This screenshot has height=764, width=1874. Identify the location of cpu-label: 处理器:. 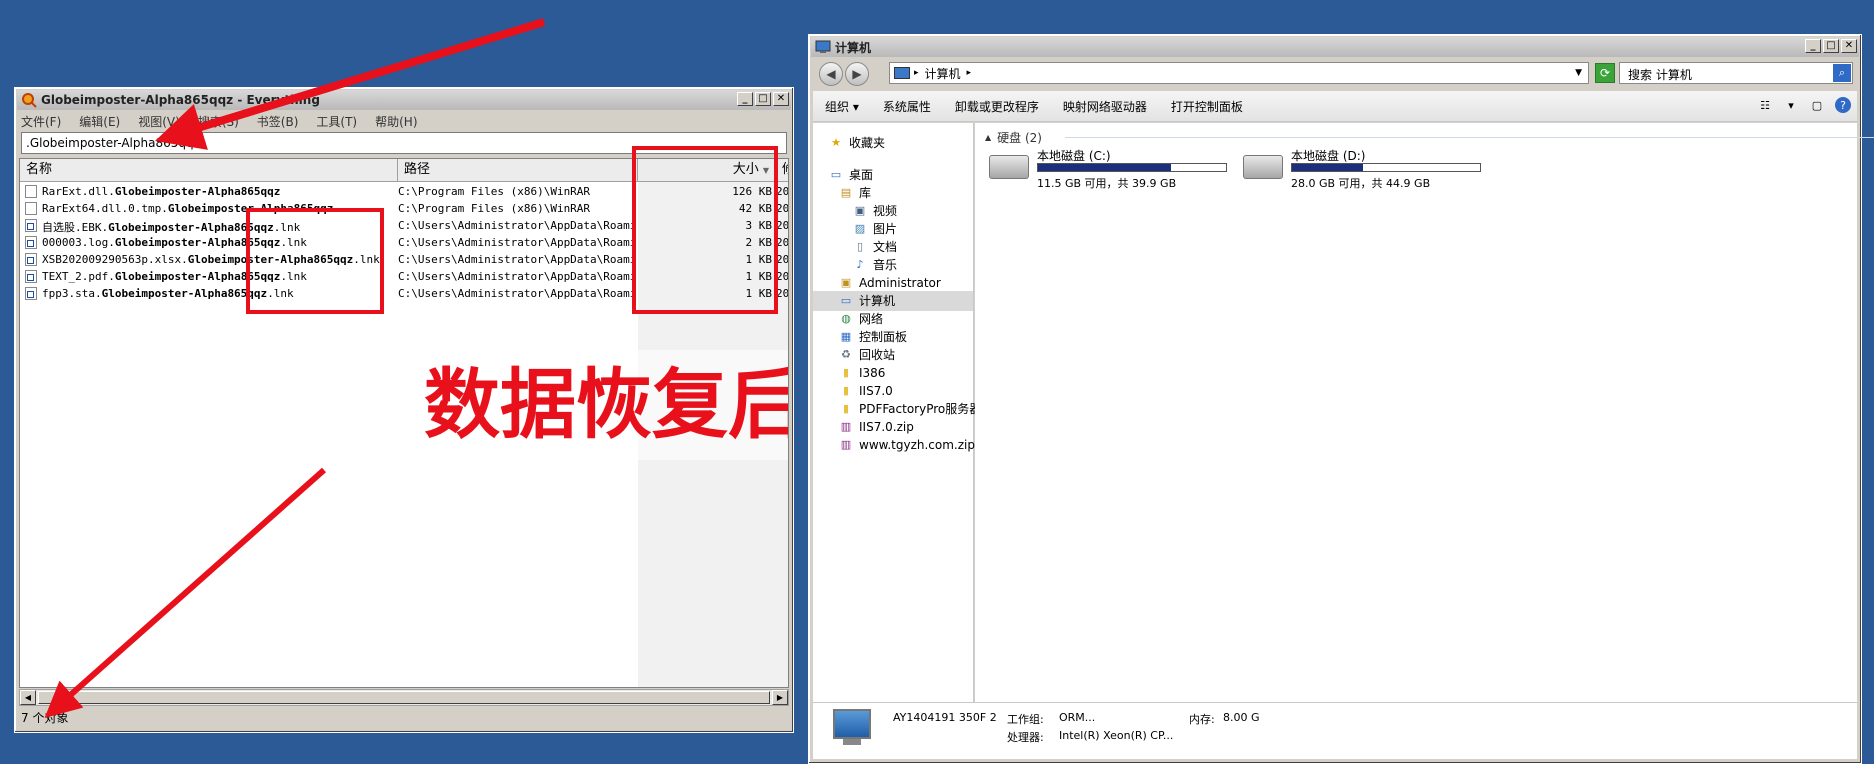
(1025, 737).